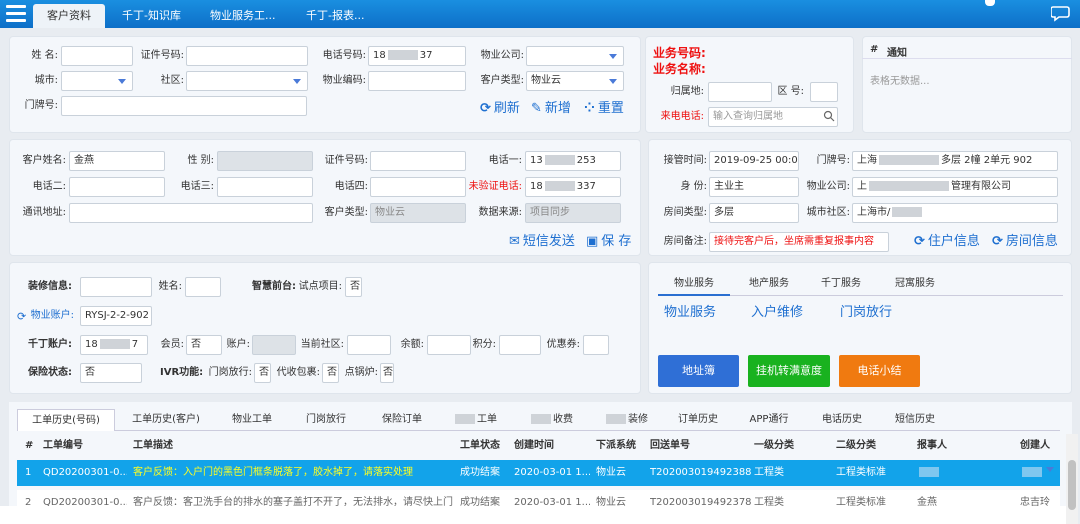 This screenshot has height=524, width=1080. Describe the element at coordinates (754, 187) in the screenshot. I see `identity-input: 主业主` at that location.